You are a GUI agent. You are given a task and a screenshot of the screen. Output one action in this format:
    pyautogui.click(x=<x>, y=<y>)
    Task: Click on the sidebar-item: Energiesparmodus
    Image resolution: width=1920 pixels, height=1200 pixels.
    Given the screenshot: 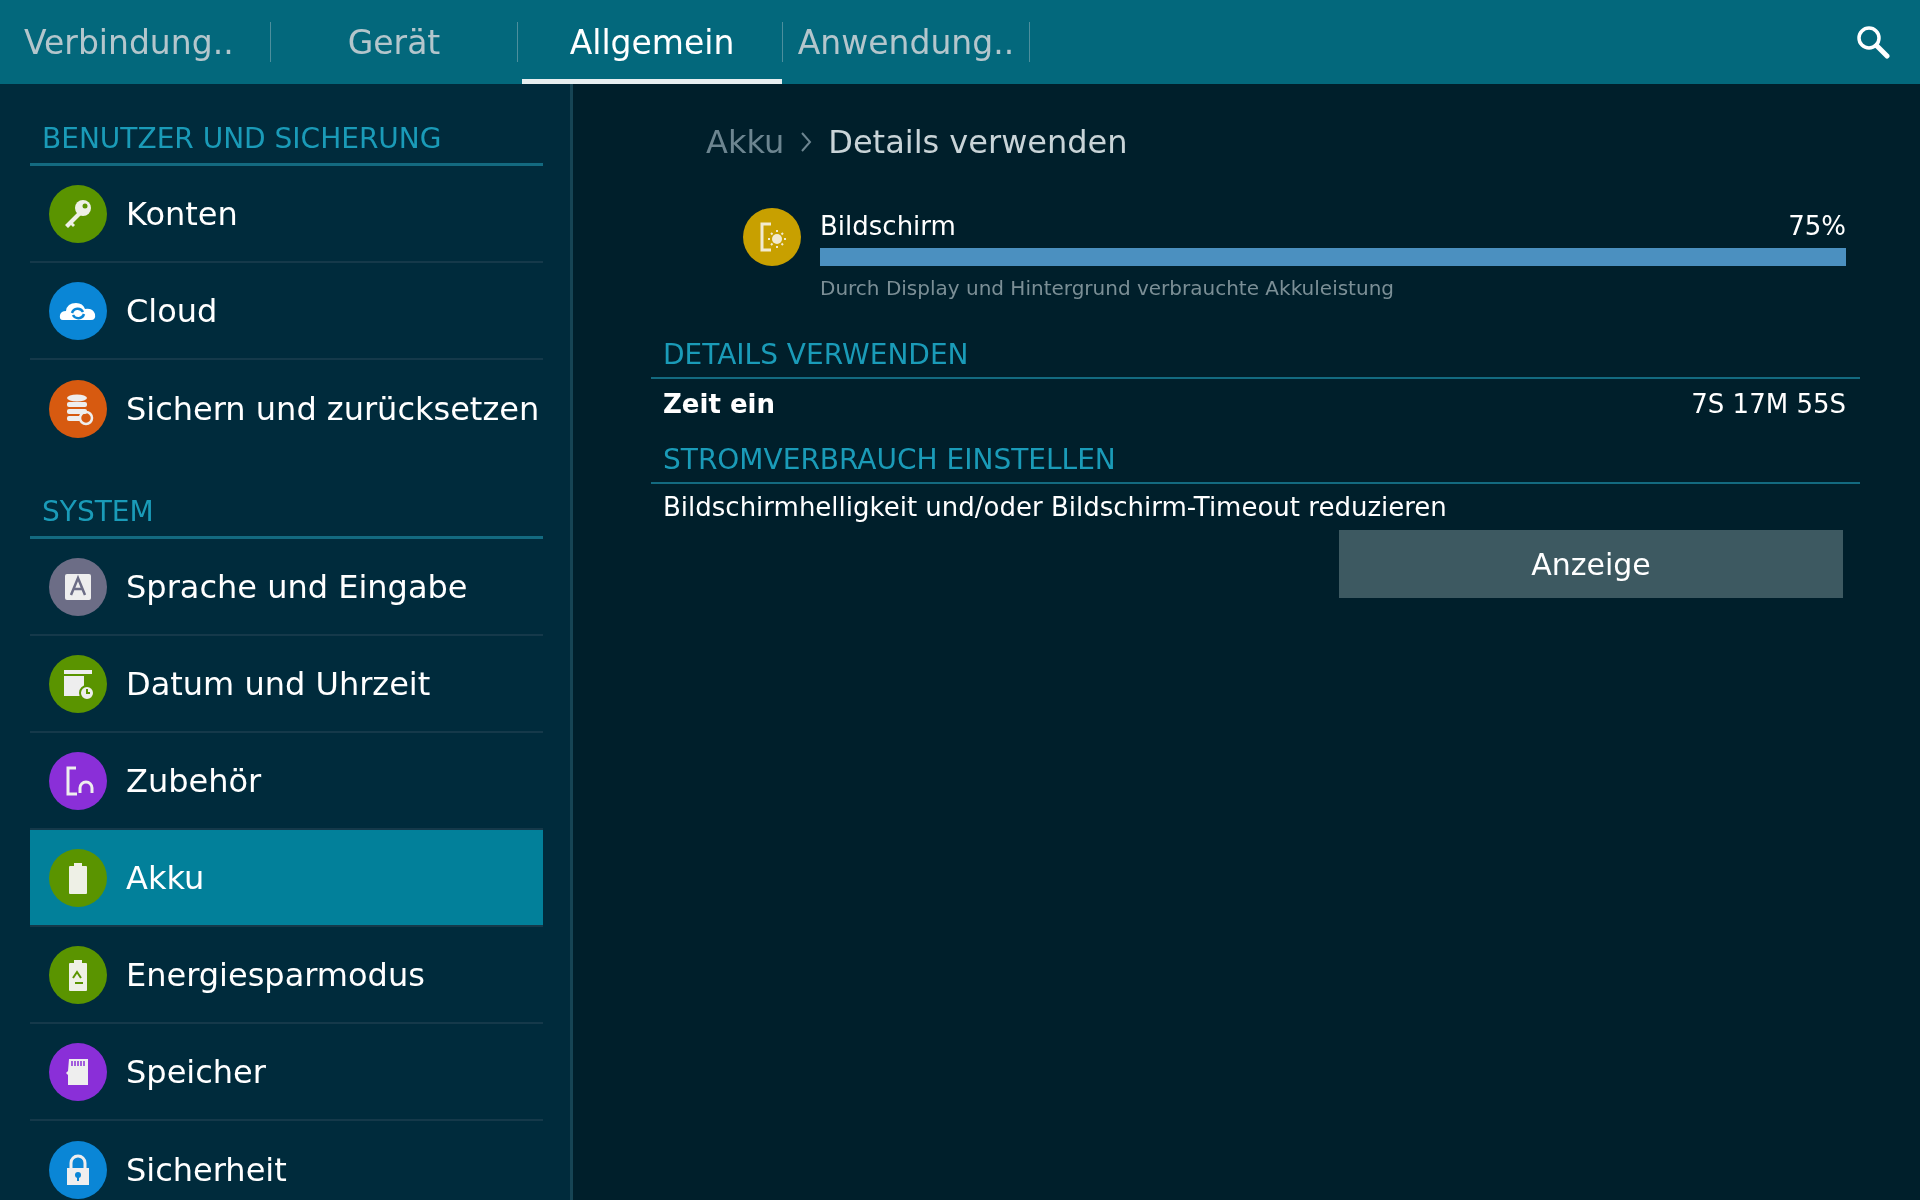 What is the action you would take?
    pyautogui.click(x=286, y=975)
    